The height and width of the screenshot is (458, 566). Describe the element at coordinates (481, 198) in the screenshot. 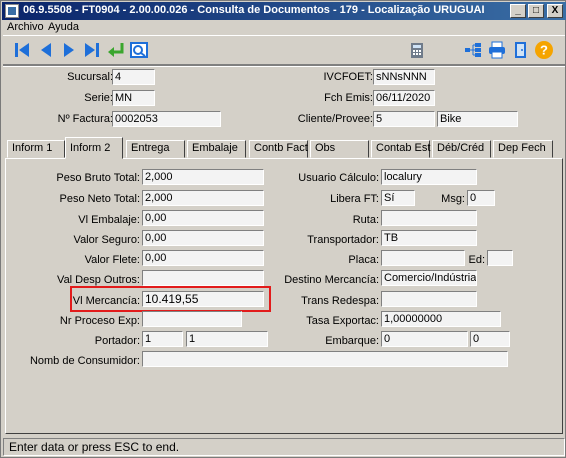

I see `msg-field: 0` at that location.